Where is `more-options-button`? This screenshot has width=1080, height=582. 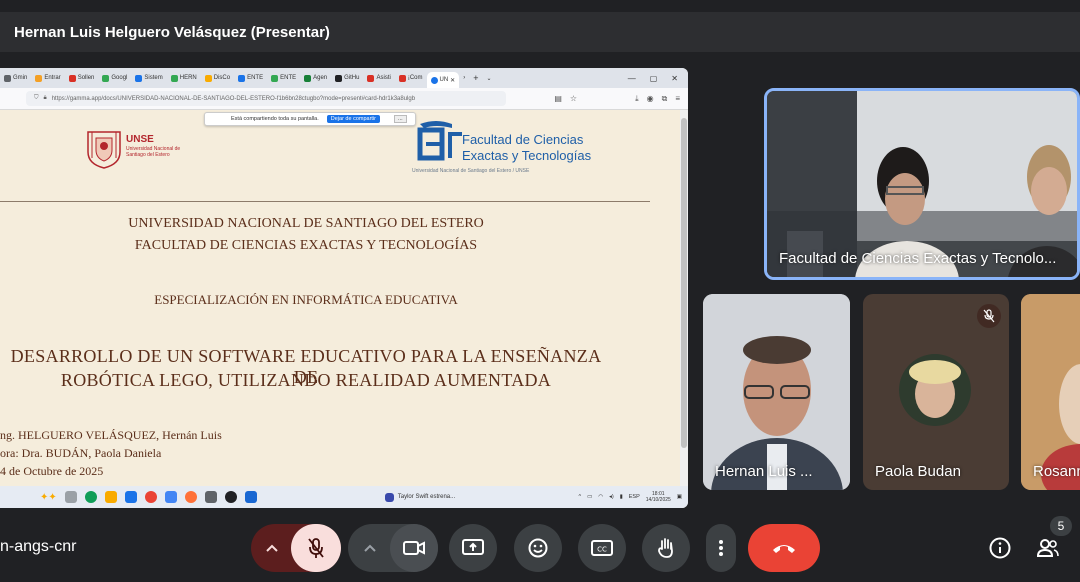
more-options-button is located at coordinates (721, 548).